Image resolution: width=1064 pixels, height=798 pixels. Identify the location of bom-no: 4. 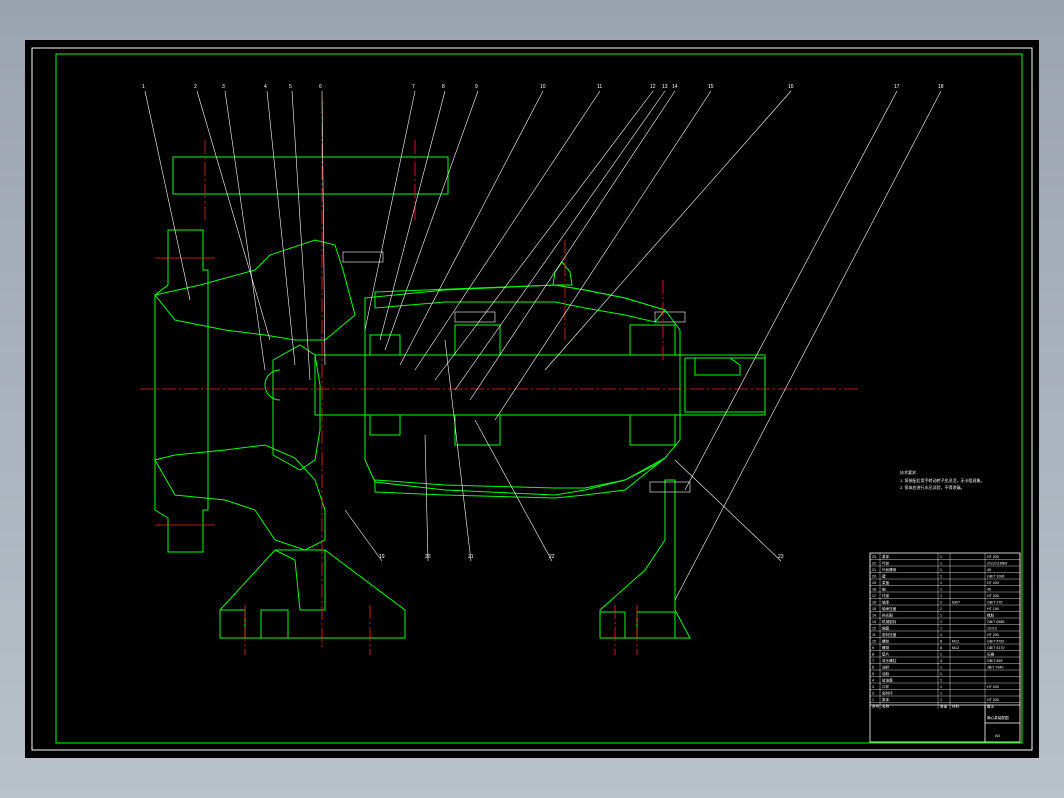
(873, 681).